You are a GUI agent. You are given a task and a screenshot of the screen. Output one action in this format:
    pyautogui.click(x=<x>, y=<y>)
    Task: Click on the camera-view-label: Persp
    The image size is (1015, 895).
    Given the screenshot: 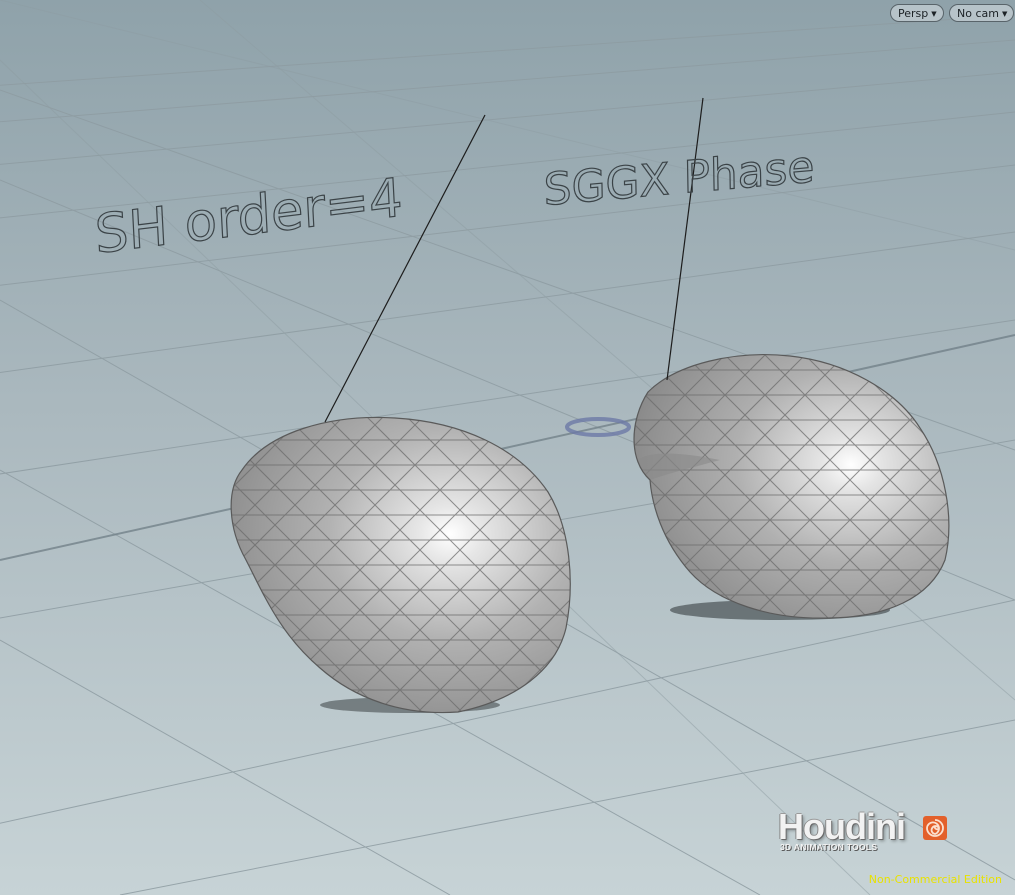 What is the action you would take?
    pyautogui.click(x=913, y=13)
    